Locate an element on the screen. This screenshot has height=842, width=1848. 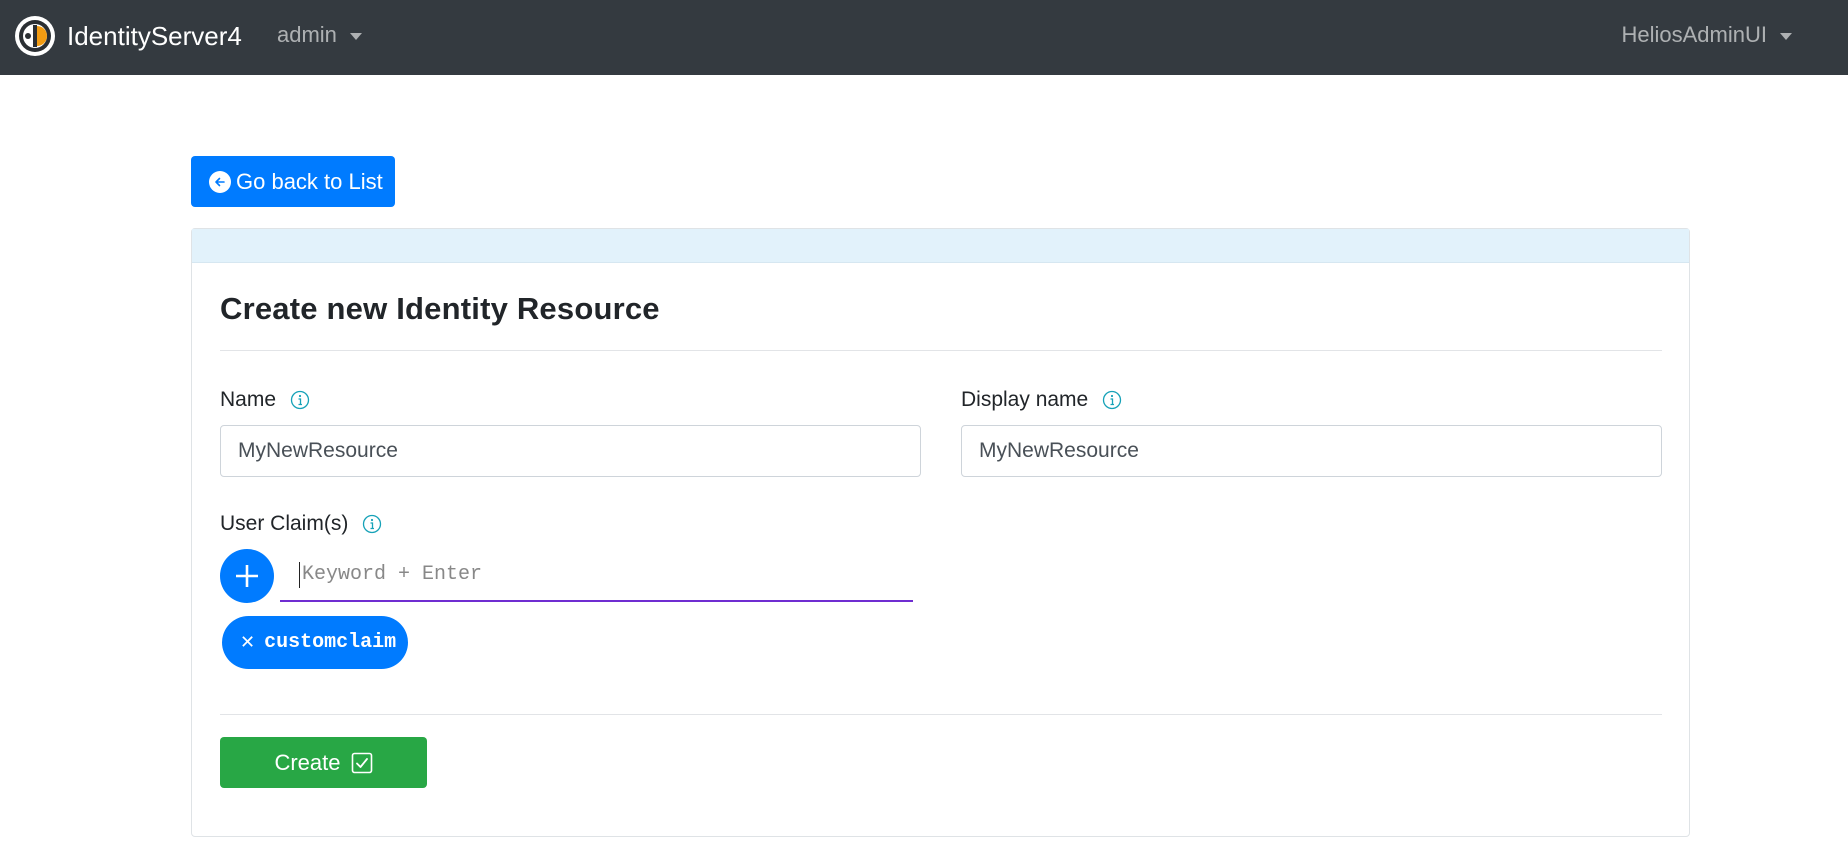
user-menu-label: HeliosAdminUI is located at coordinates (1694, 34).